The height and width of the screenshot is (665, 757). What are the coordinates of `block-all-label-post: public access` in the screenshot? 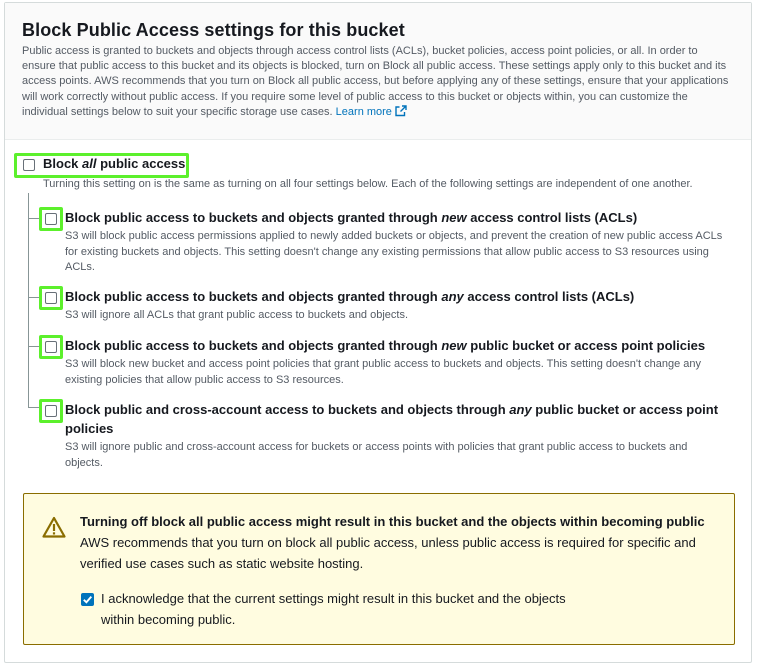 It's located at (141, 163).